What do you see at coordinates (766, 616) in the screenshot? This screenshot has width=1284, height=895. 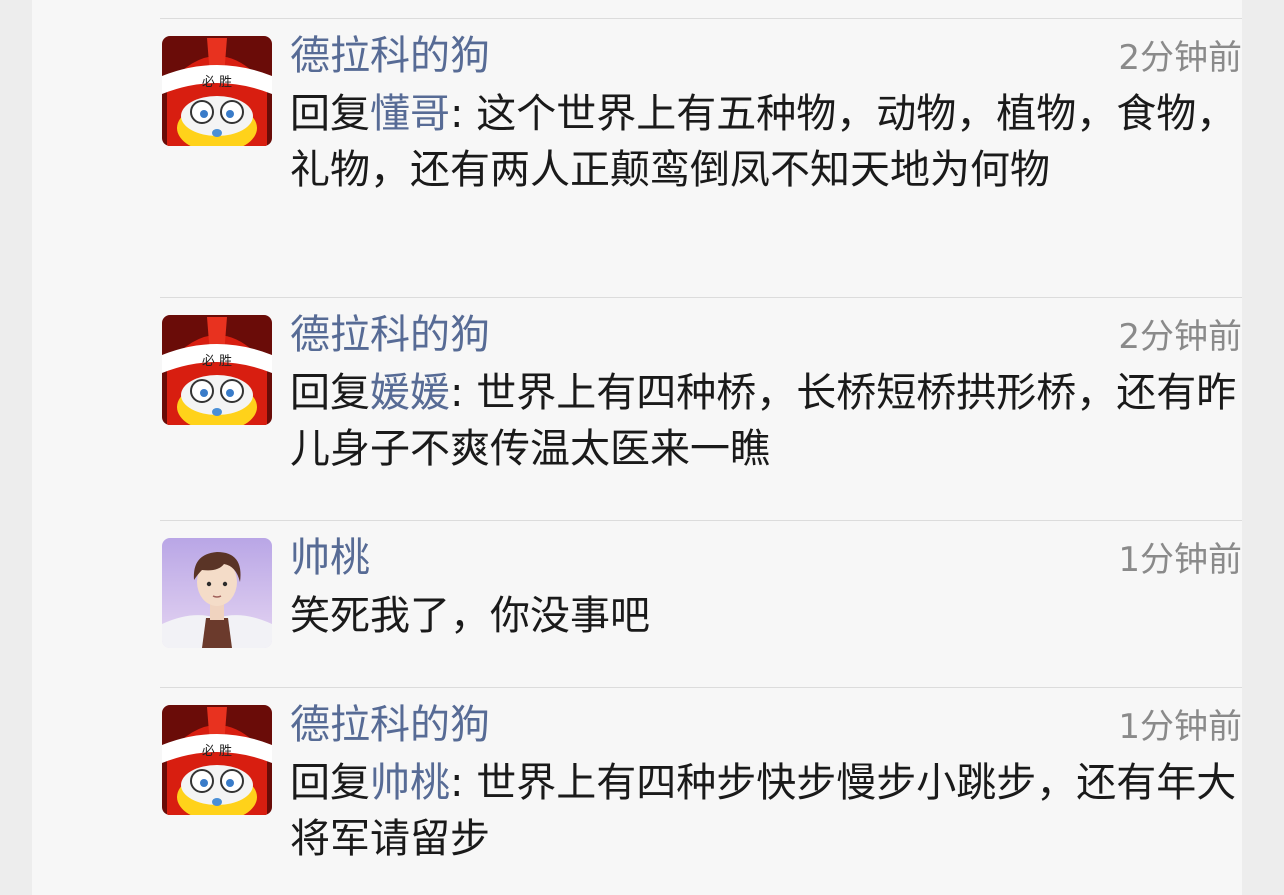 I see `comment-text: 笑死我了，你没事吧` at bounding box center [766, 616].